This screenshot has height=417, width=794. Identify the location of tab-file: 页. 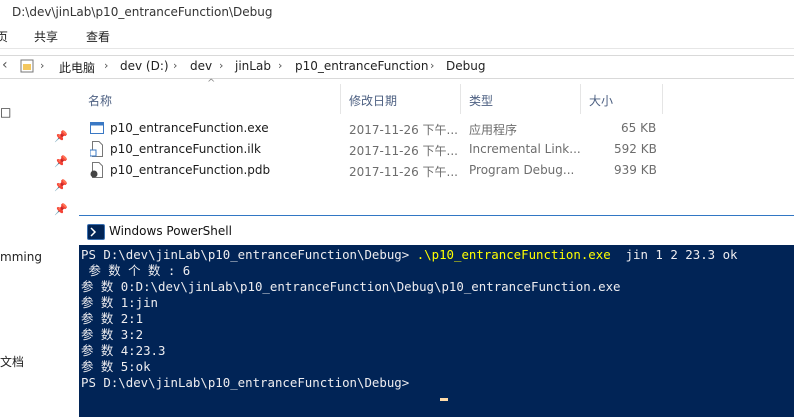
(4, 36).